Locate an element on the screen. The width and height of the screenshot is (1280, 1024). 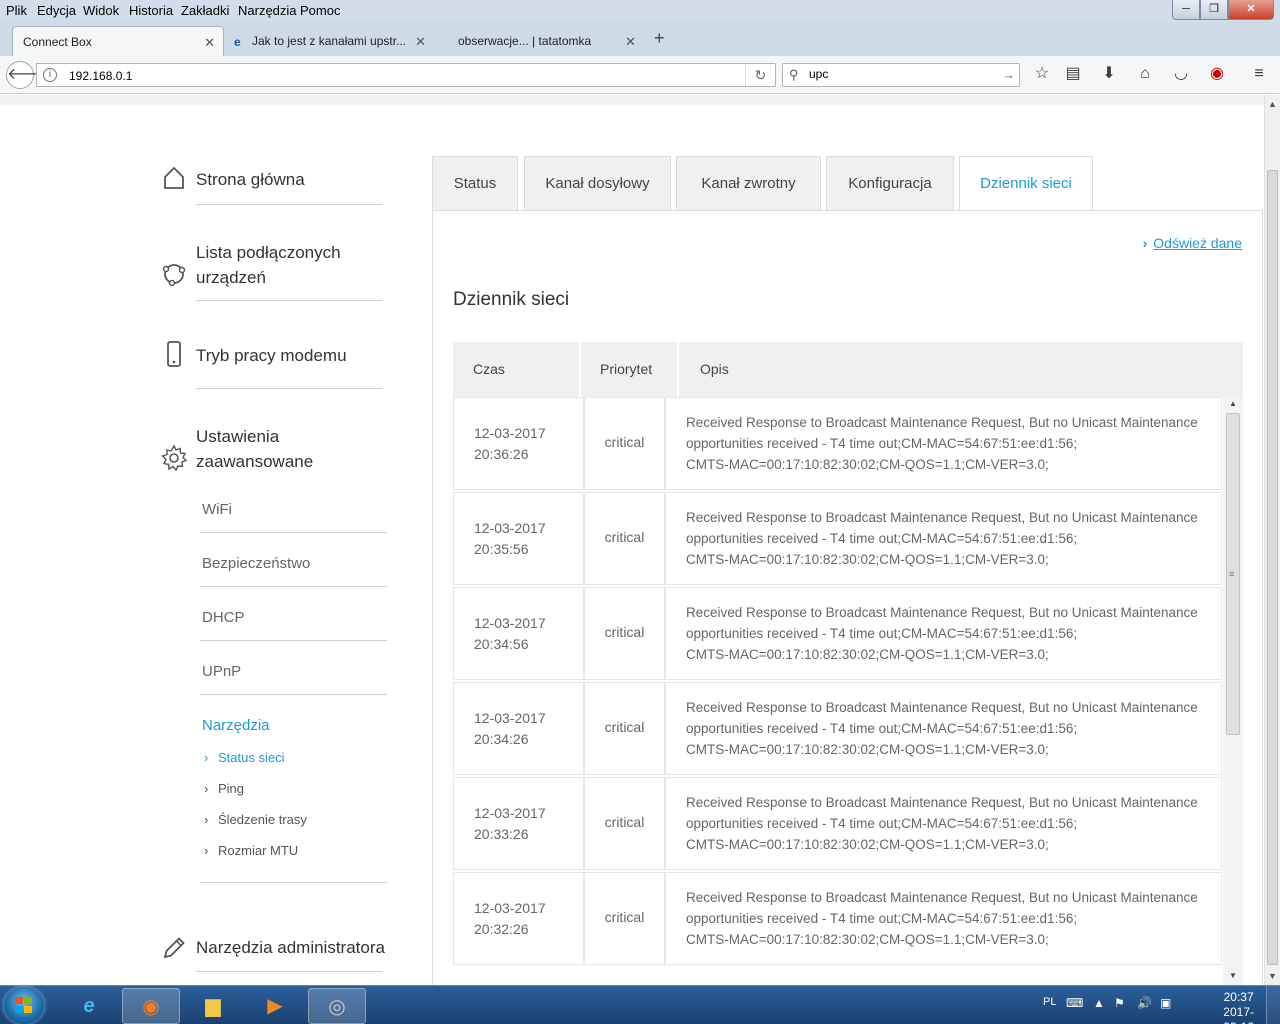
table-scrollbar: ▲ ≡ ▼ is located at coordinates (1233, 691).